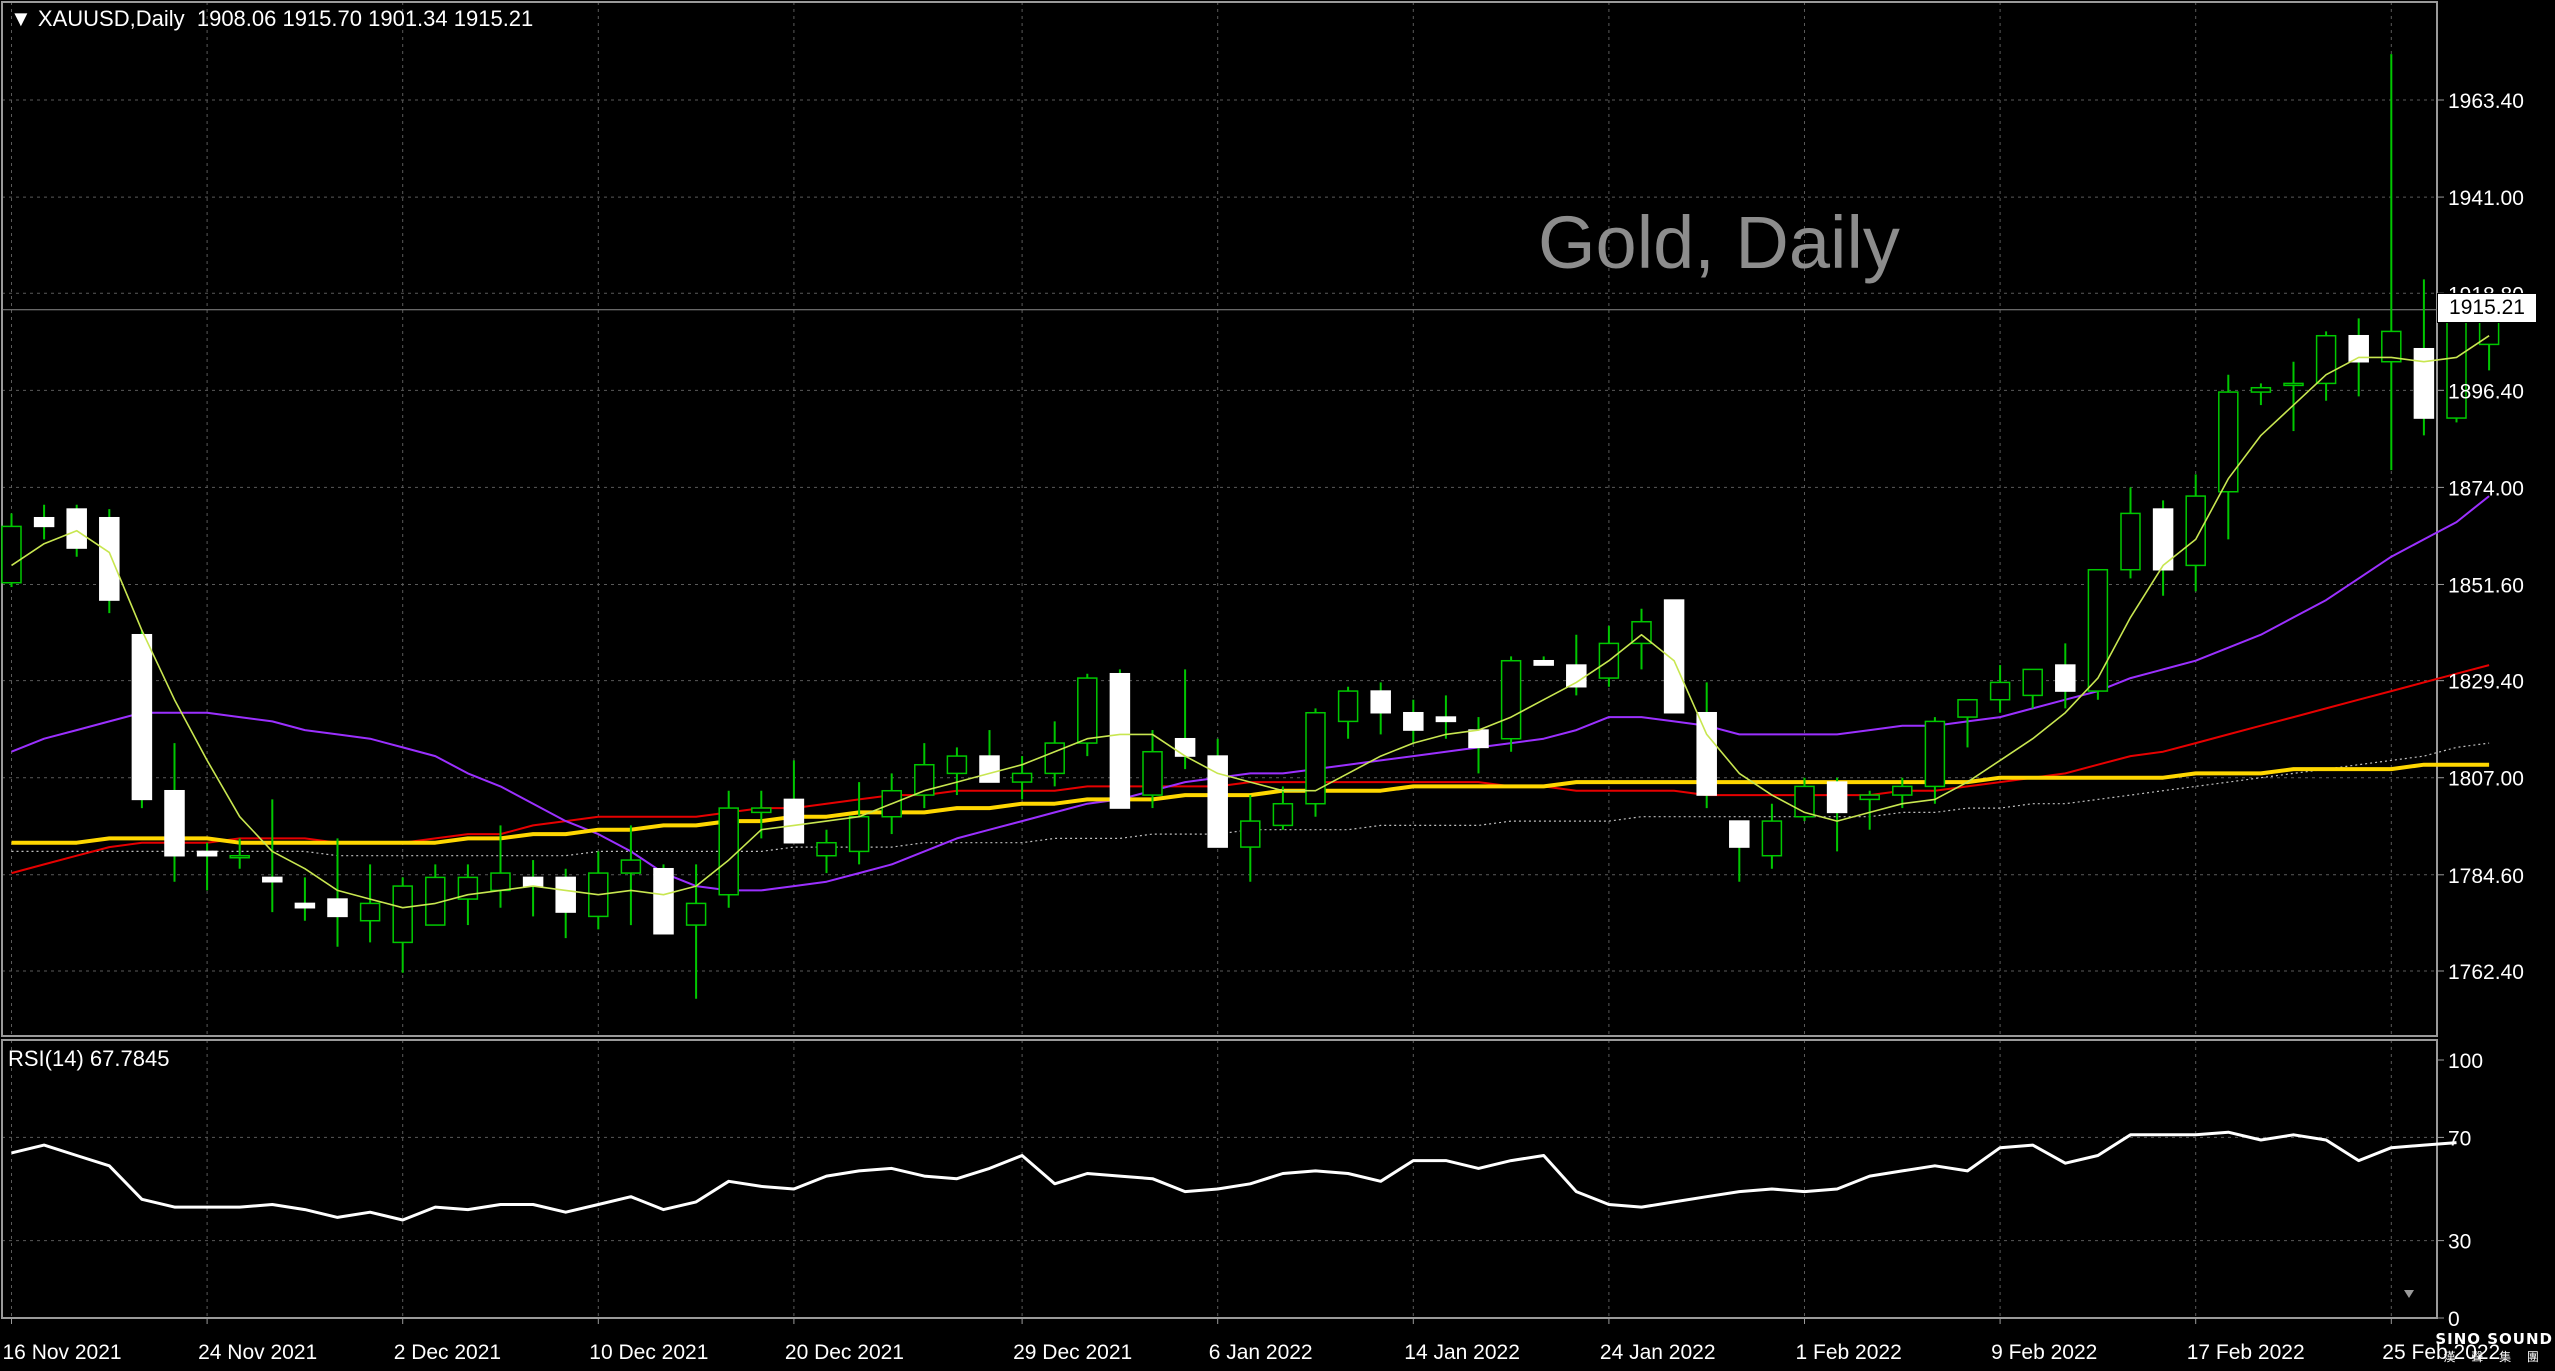  I want to click on logo-line2: 漢 聲 集 團, so click(2494, 1357).